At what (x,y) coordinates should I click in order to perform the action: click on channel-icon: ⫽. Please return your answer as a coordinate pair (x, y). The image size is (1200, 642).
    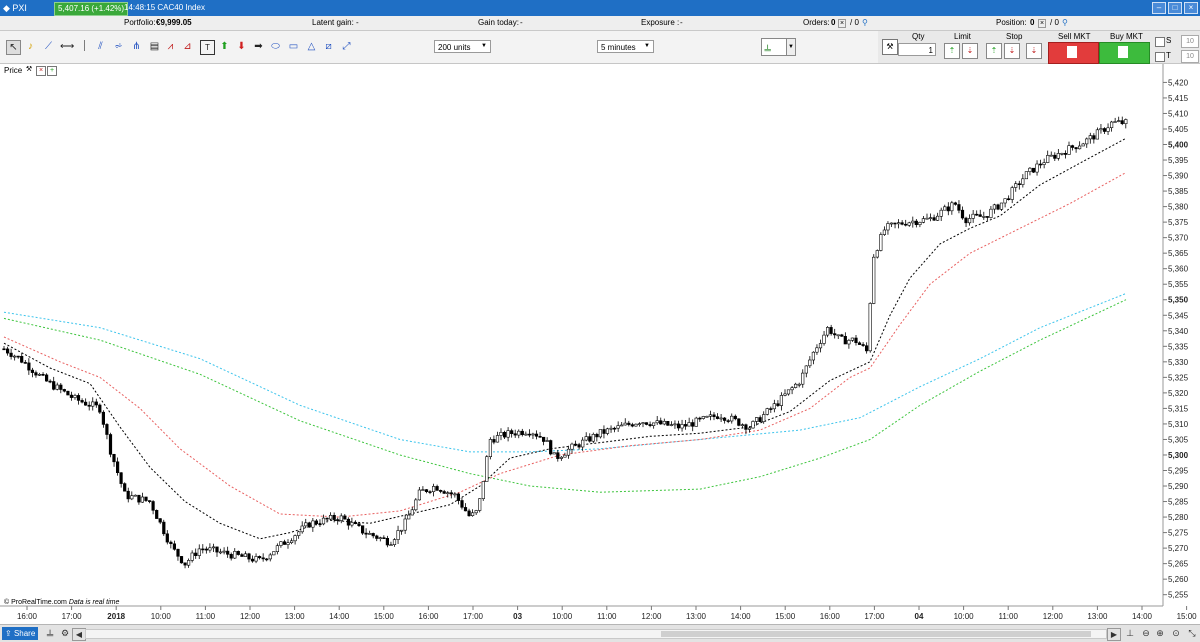
    Looking at the image, I should click on (100, 46).